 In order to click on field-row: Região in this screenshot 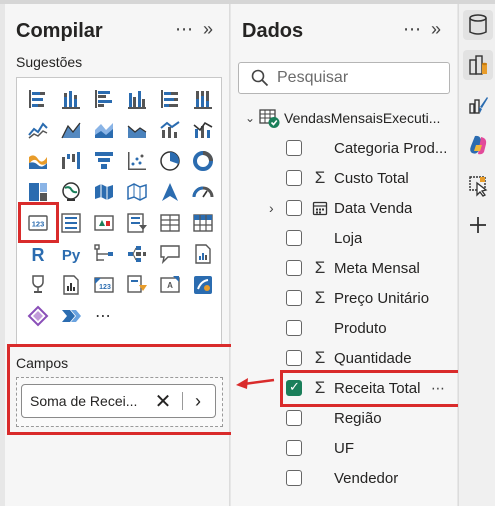, I will do `click(344, 418)`.